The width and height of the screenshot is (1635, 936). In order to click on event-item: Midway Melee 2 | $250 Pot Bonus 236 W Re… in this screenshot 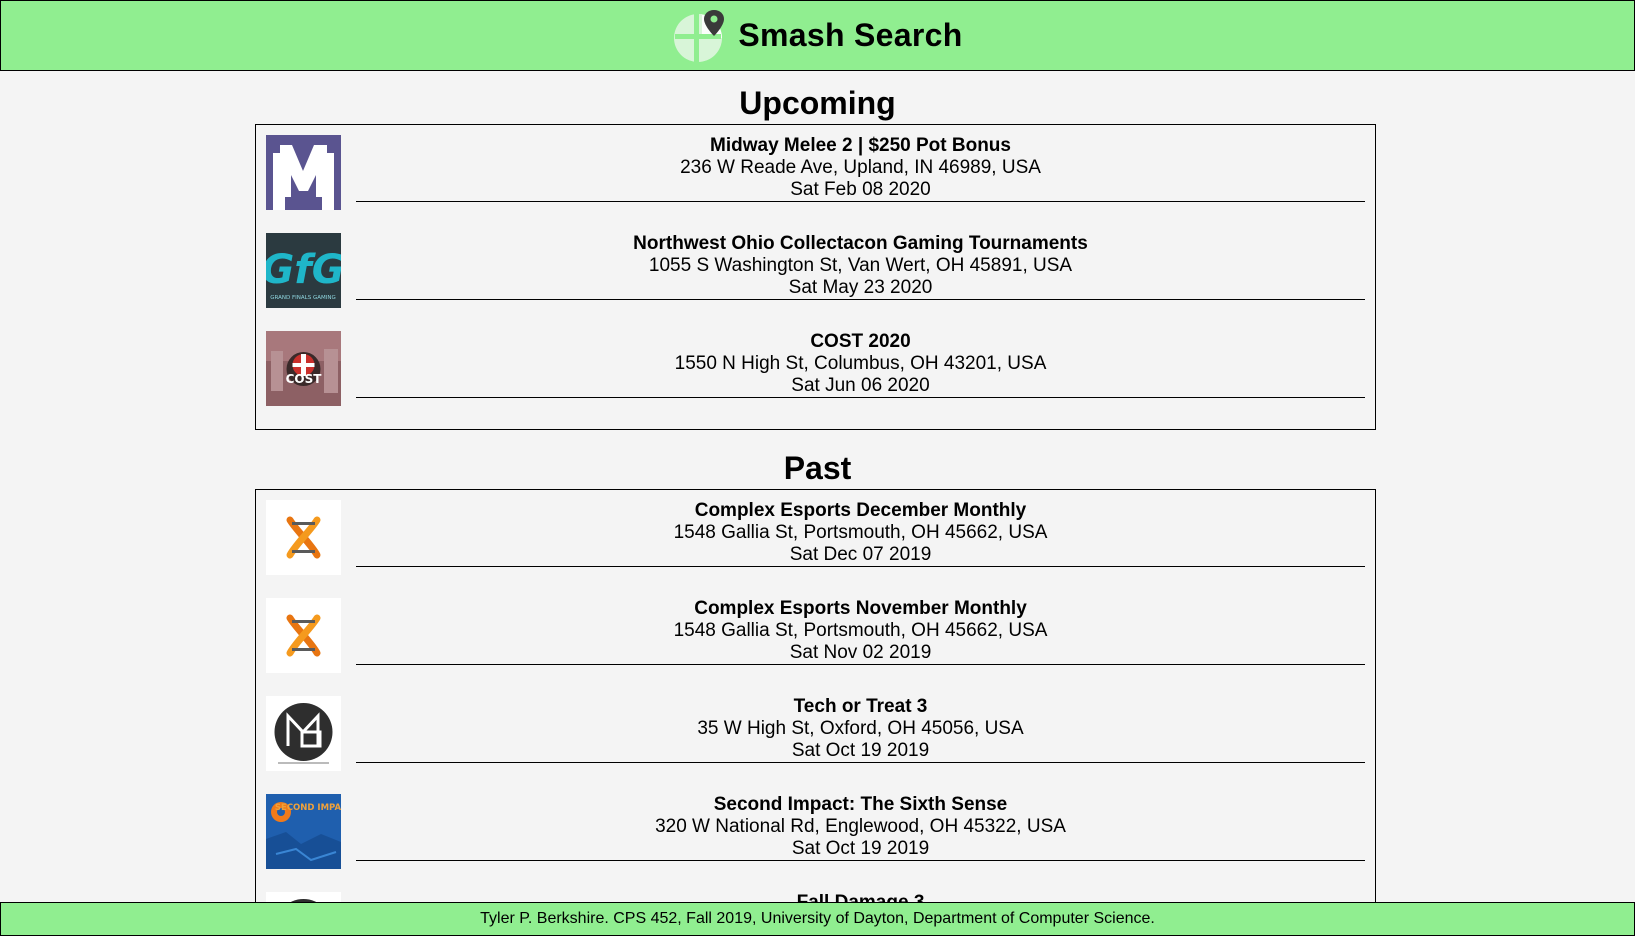, I will do `click(815, 179)`.